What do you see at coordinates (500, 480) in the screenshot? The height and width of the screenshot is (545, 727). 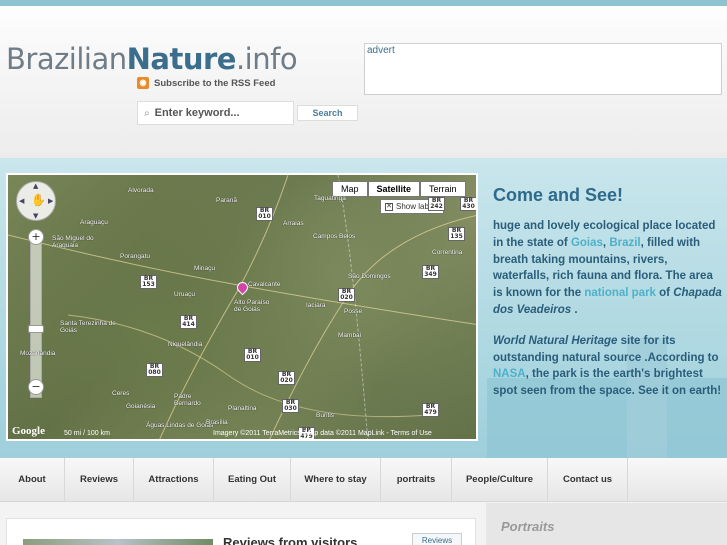 I see `nav-people-culture: People/Culture` at bounding box center [500, 480].